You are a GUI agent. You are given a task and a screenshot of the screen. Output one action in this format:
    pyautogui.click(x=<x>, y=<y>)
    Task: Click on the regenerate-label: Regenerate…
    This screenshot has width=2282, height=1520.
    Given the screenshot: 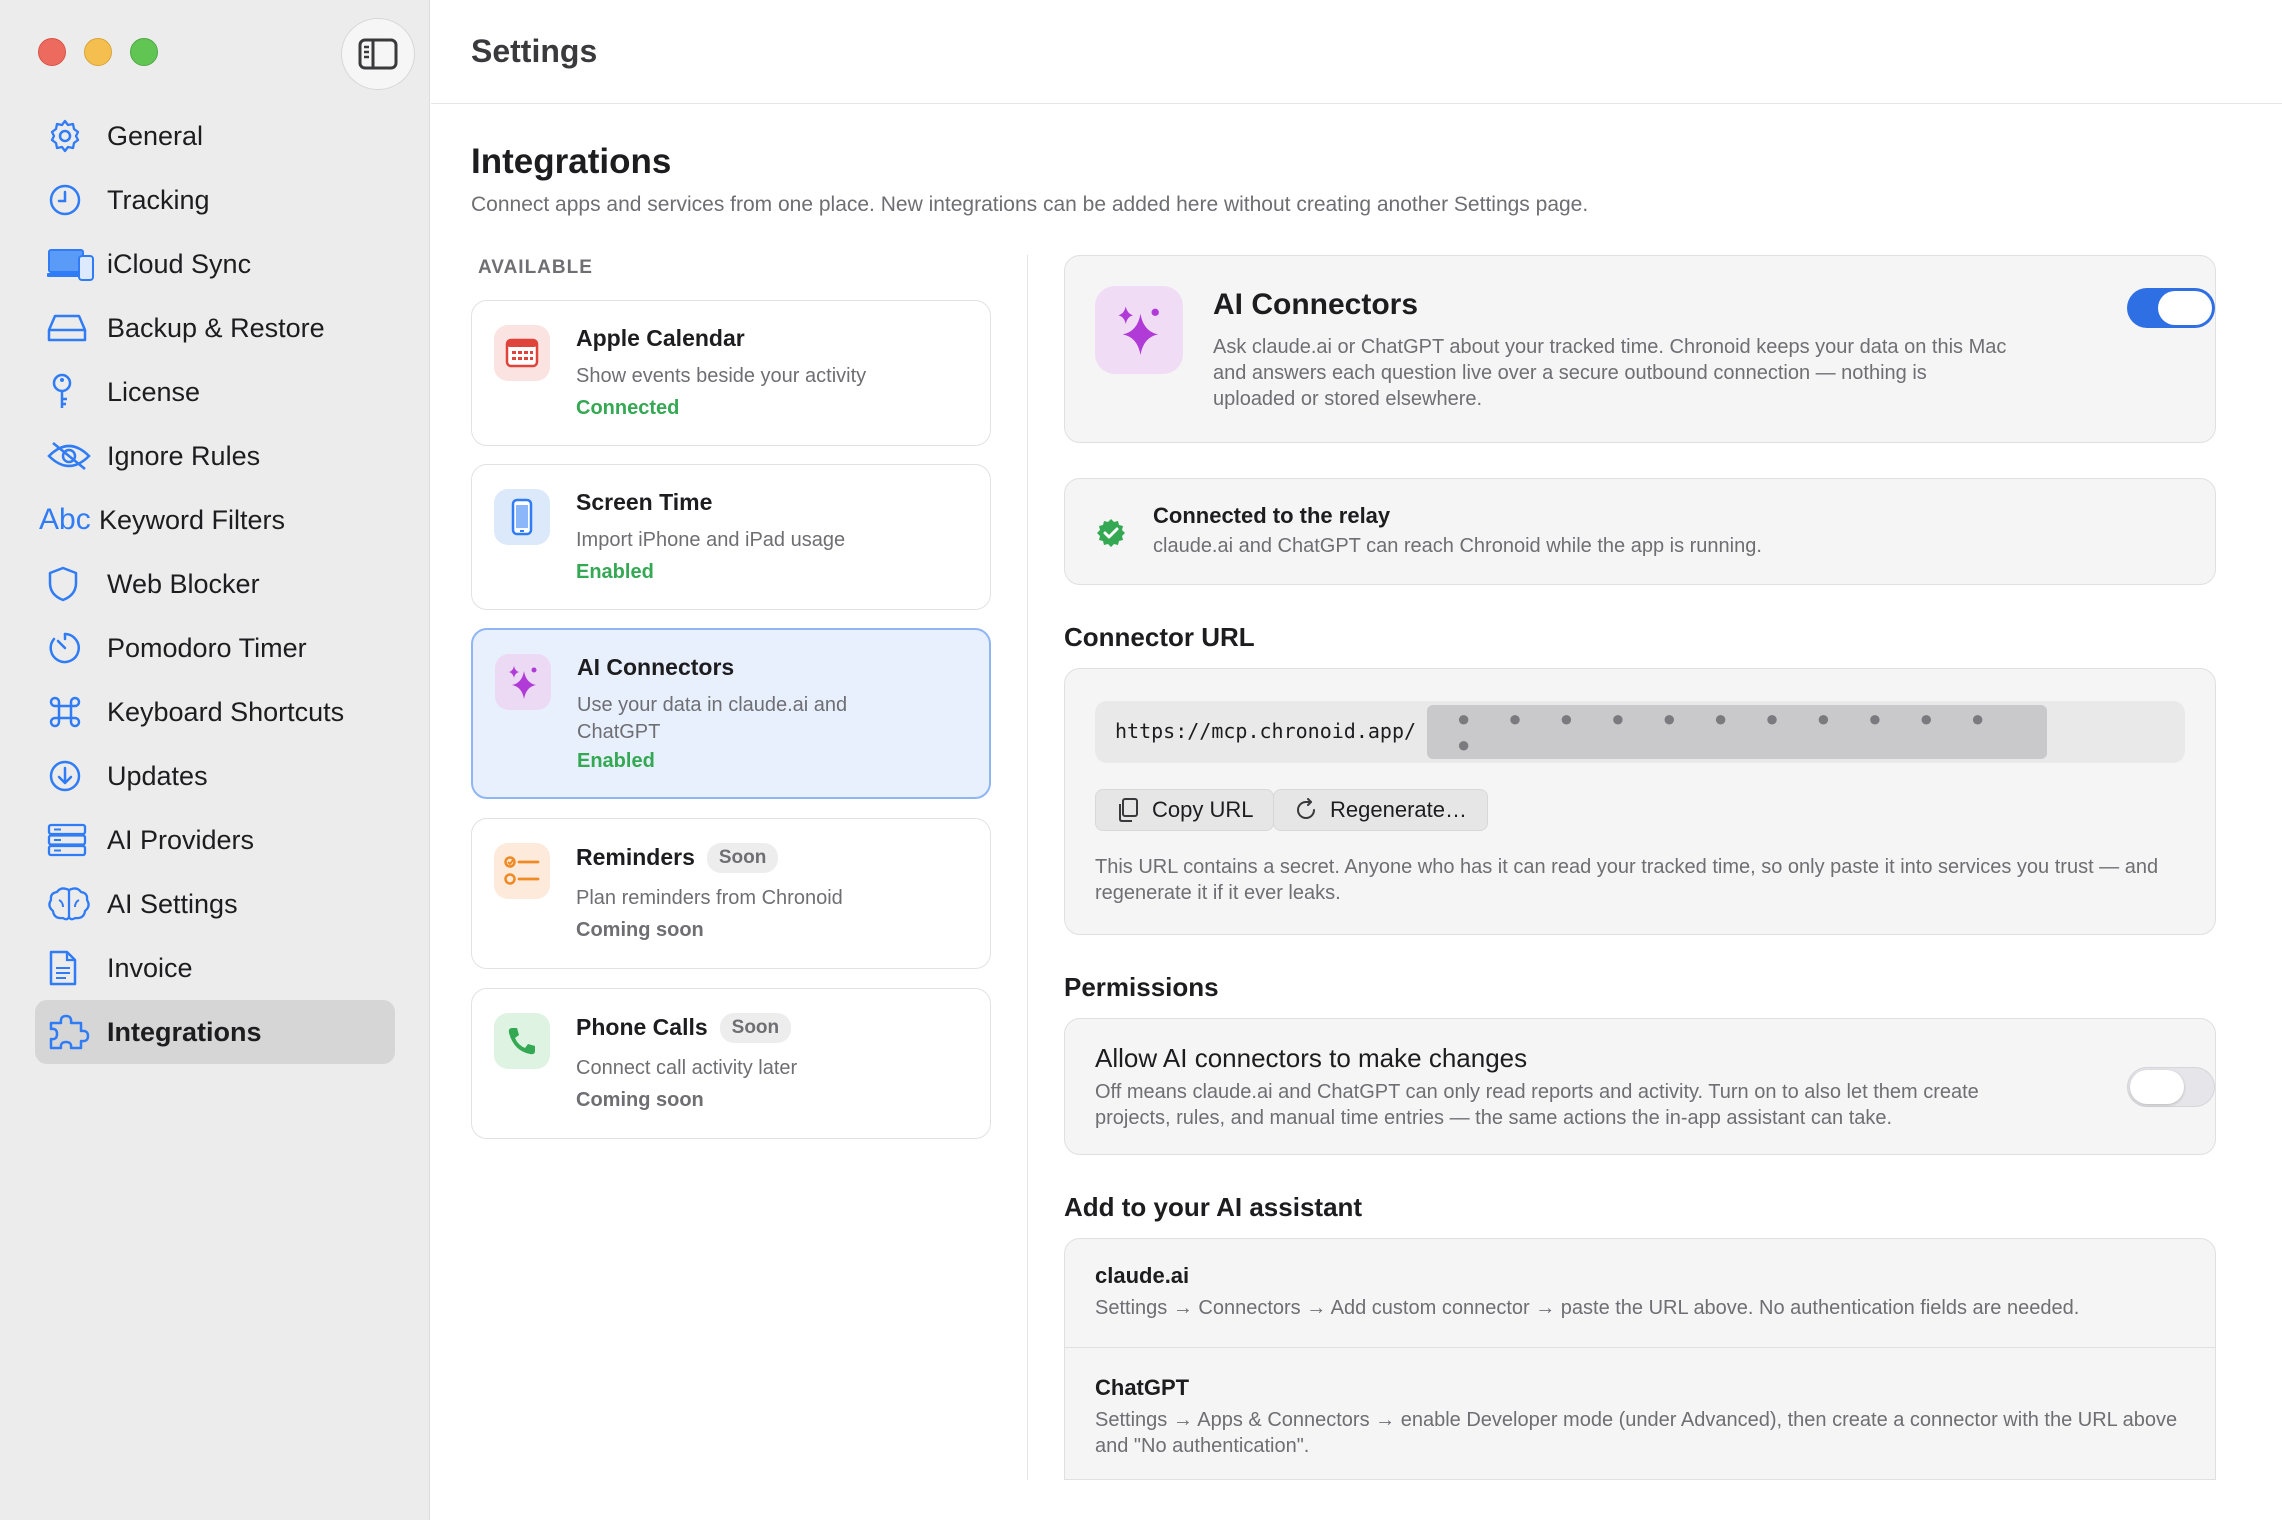 What is the action you would take?
    pyautogui.click(x=1398, y=809)
    